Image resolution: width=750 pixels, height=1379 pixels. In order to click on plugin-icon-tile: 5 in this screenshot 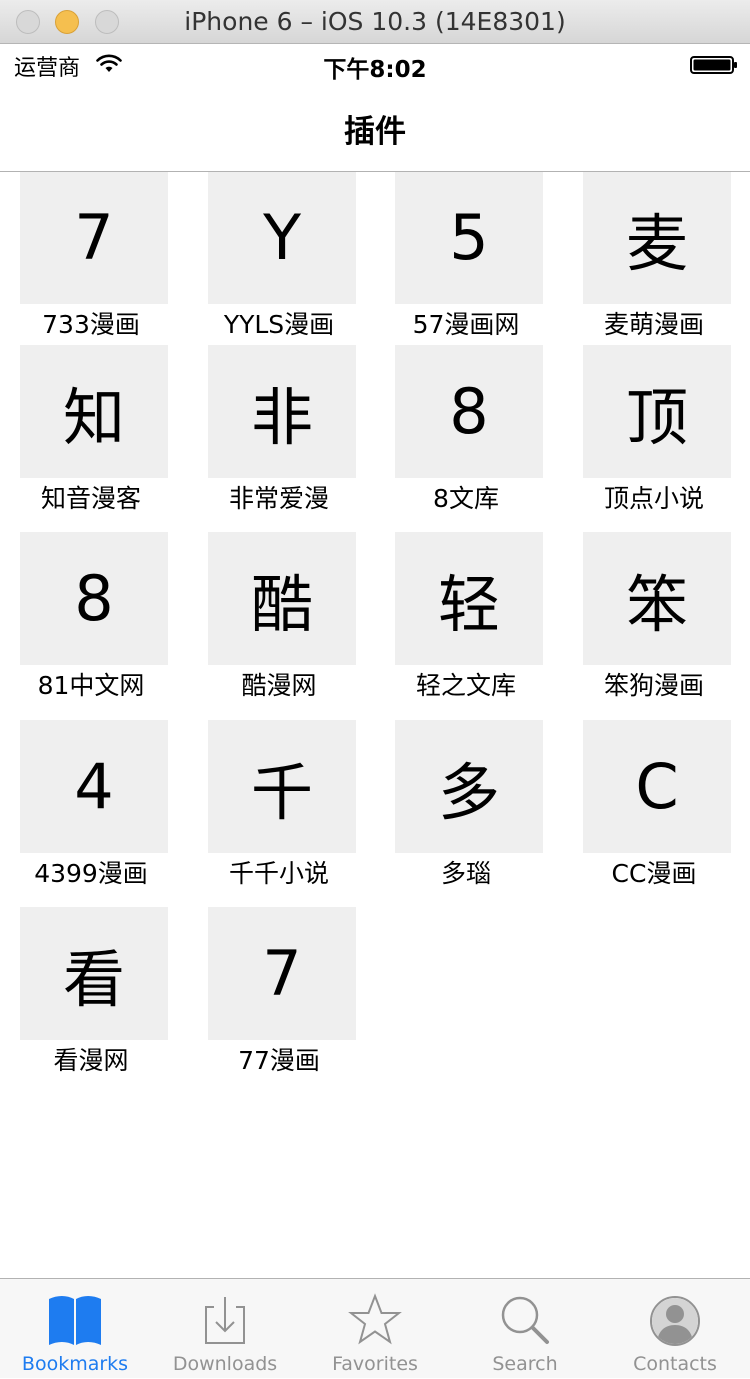, I will do `click(469, 238)`.